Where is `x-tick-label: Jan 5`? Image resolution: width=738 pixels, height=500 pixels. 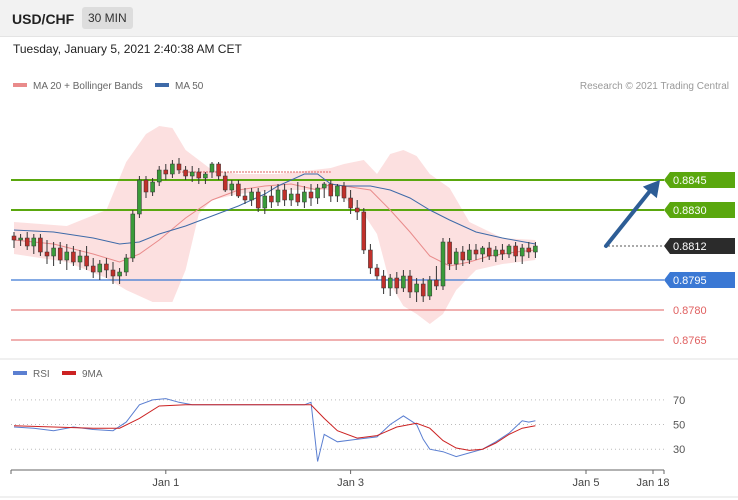 x-tick-label: Jan 5 is located at coordinates (586, 483).